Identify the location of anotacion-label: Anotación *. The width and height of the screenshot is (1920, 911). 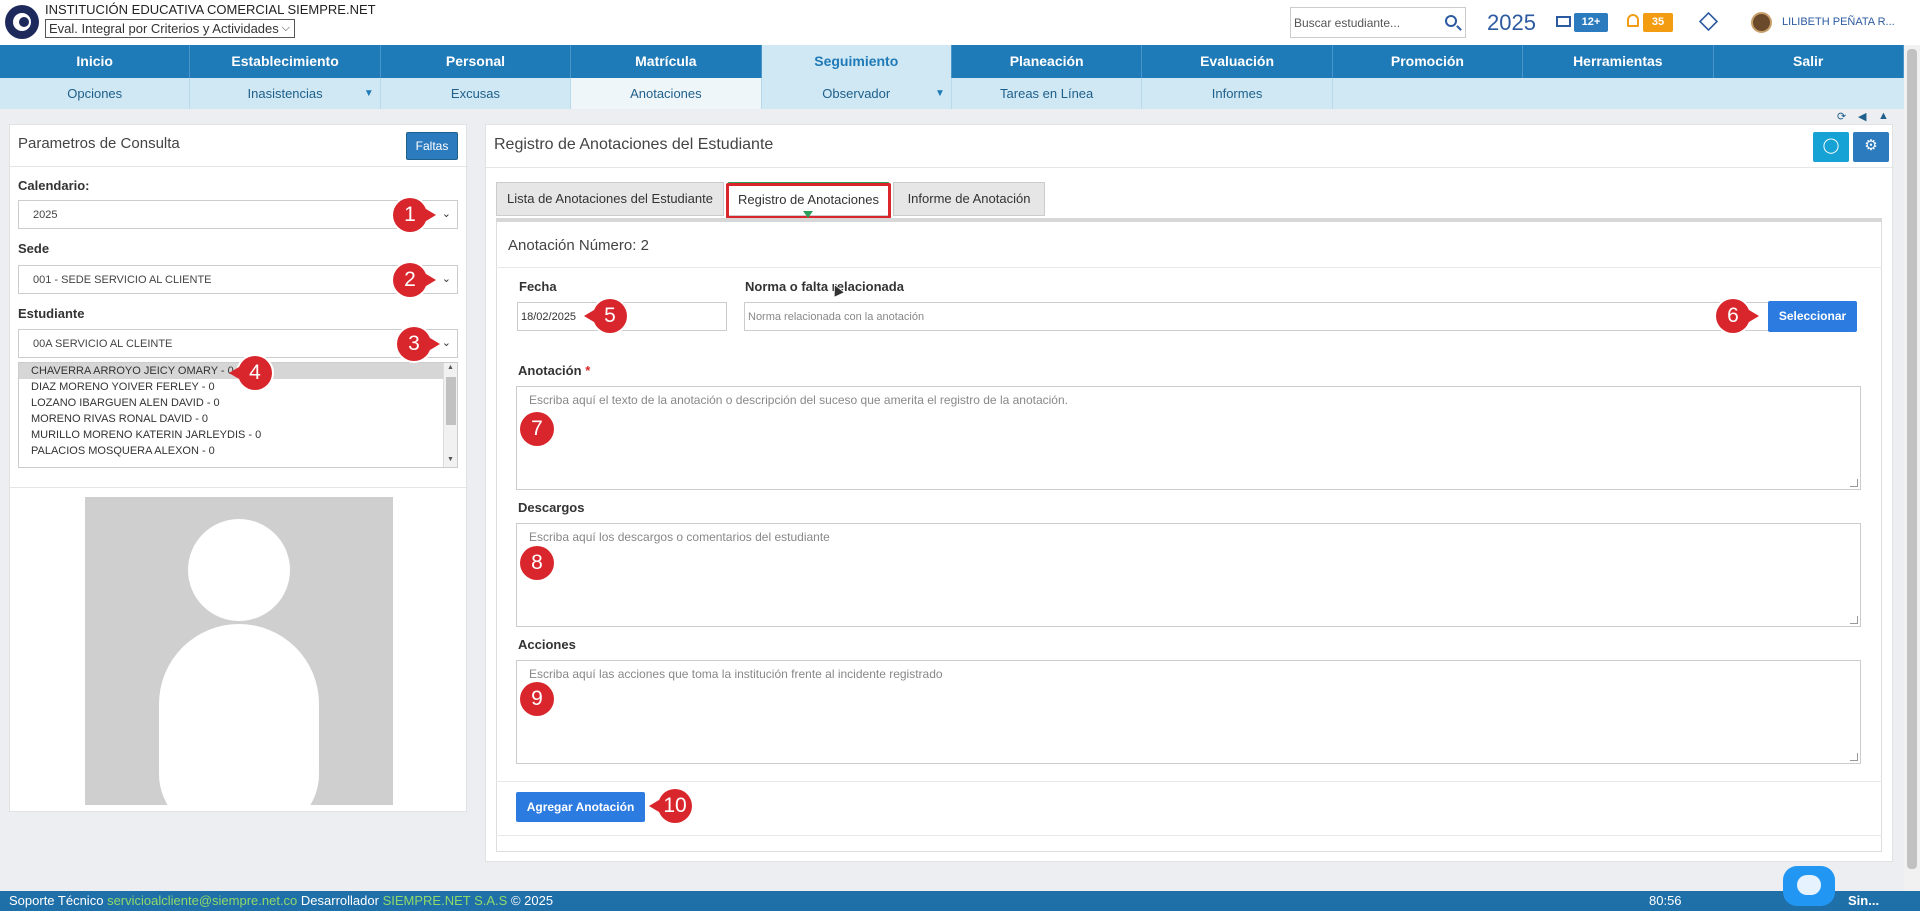
(554, 370).